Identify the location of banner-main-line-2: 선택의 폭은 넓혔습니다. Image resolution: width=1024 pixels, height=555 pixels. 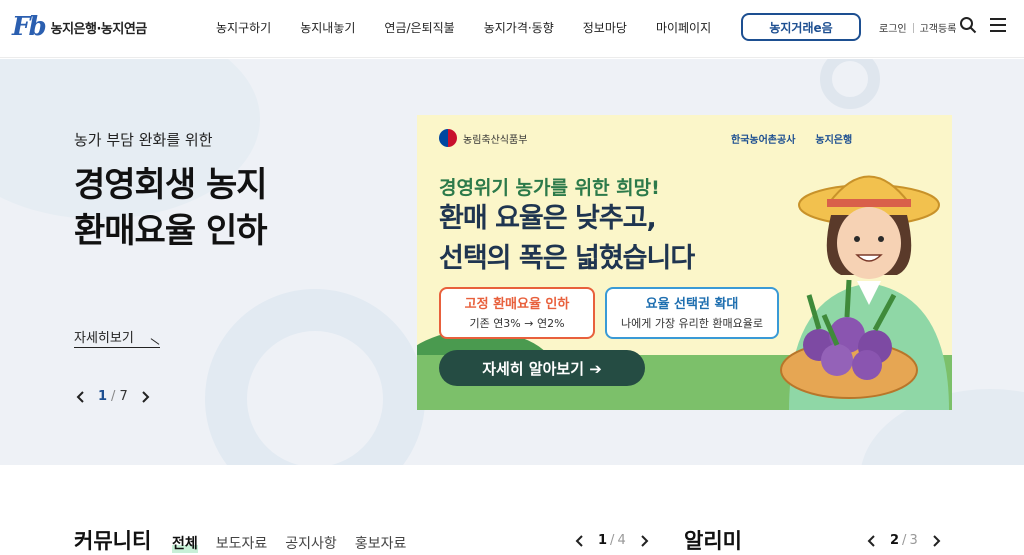
(567, 258).